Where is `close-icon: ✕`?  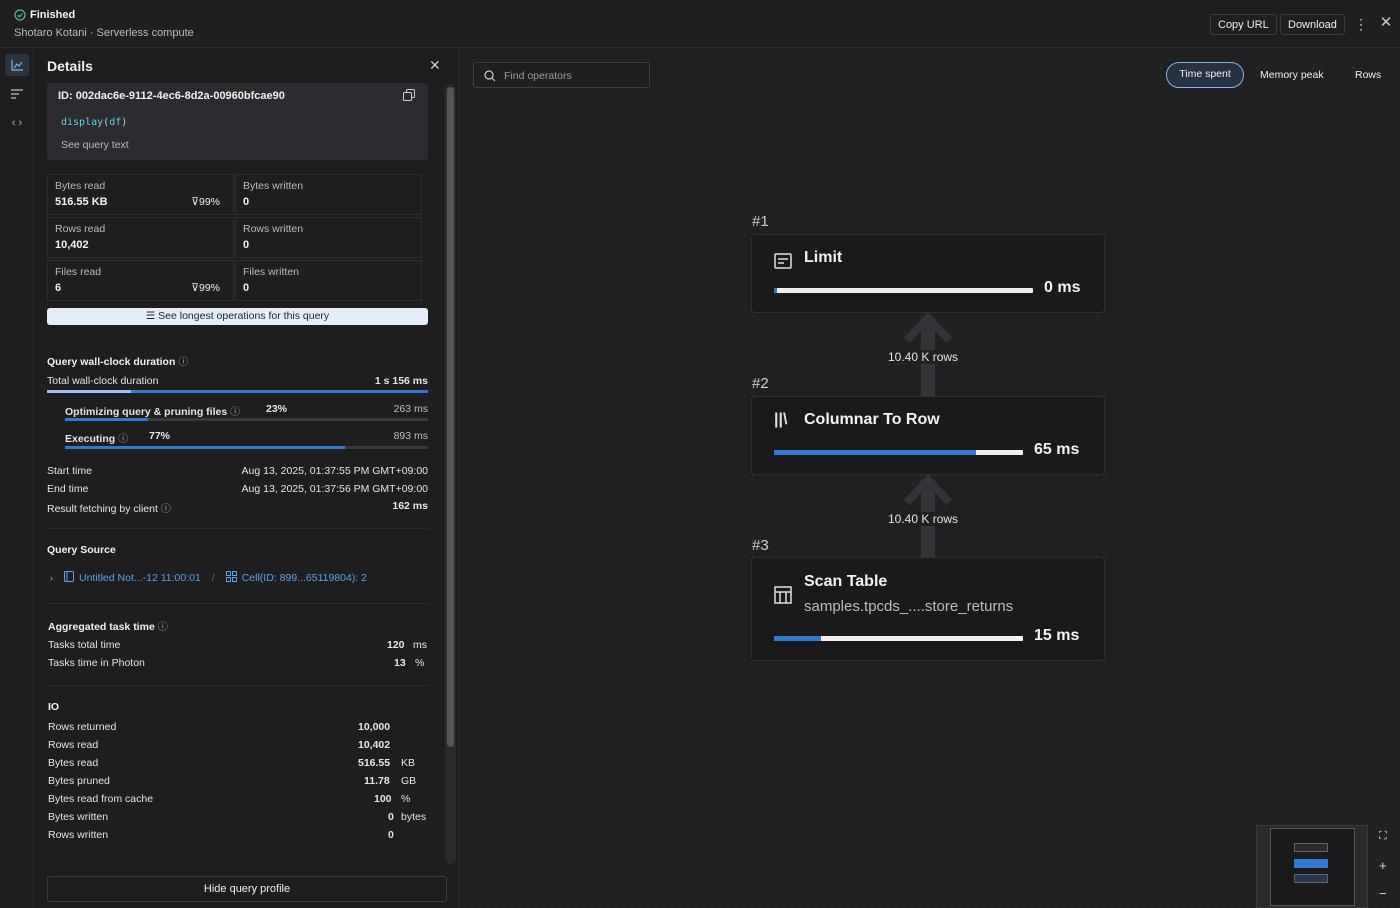 close-icon: ✕ is located at coordinates (1386, 23).